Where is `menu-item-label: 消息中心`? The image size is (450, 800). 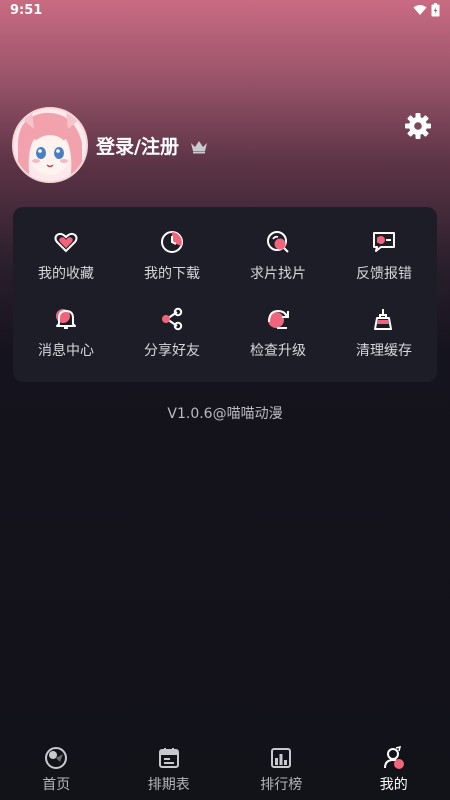
menu-item-label: 消息中心 is located at coordinates (66, 351).